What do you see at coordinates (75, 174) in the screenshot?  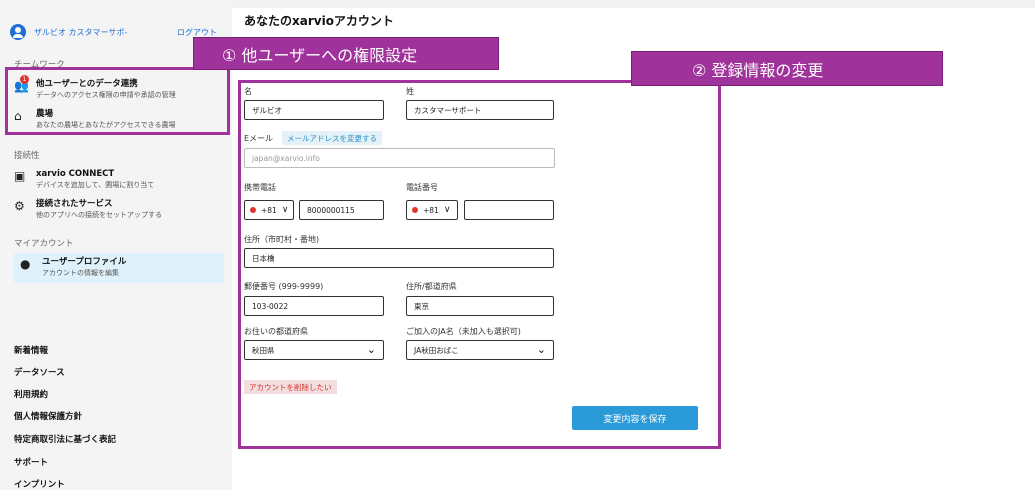 I see `sidebar-item-title: xarvio CONNECT` at bounding box center [75, 174].